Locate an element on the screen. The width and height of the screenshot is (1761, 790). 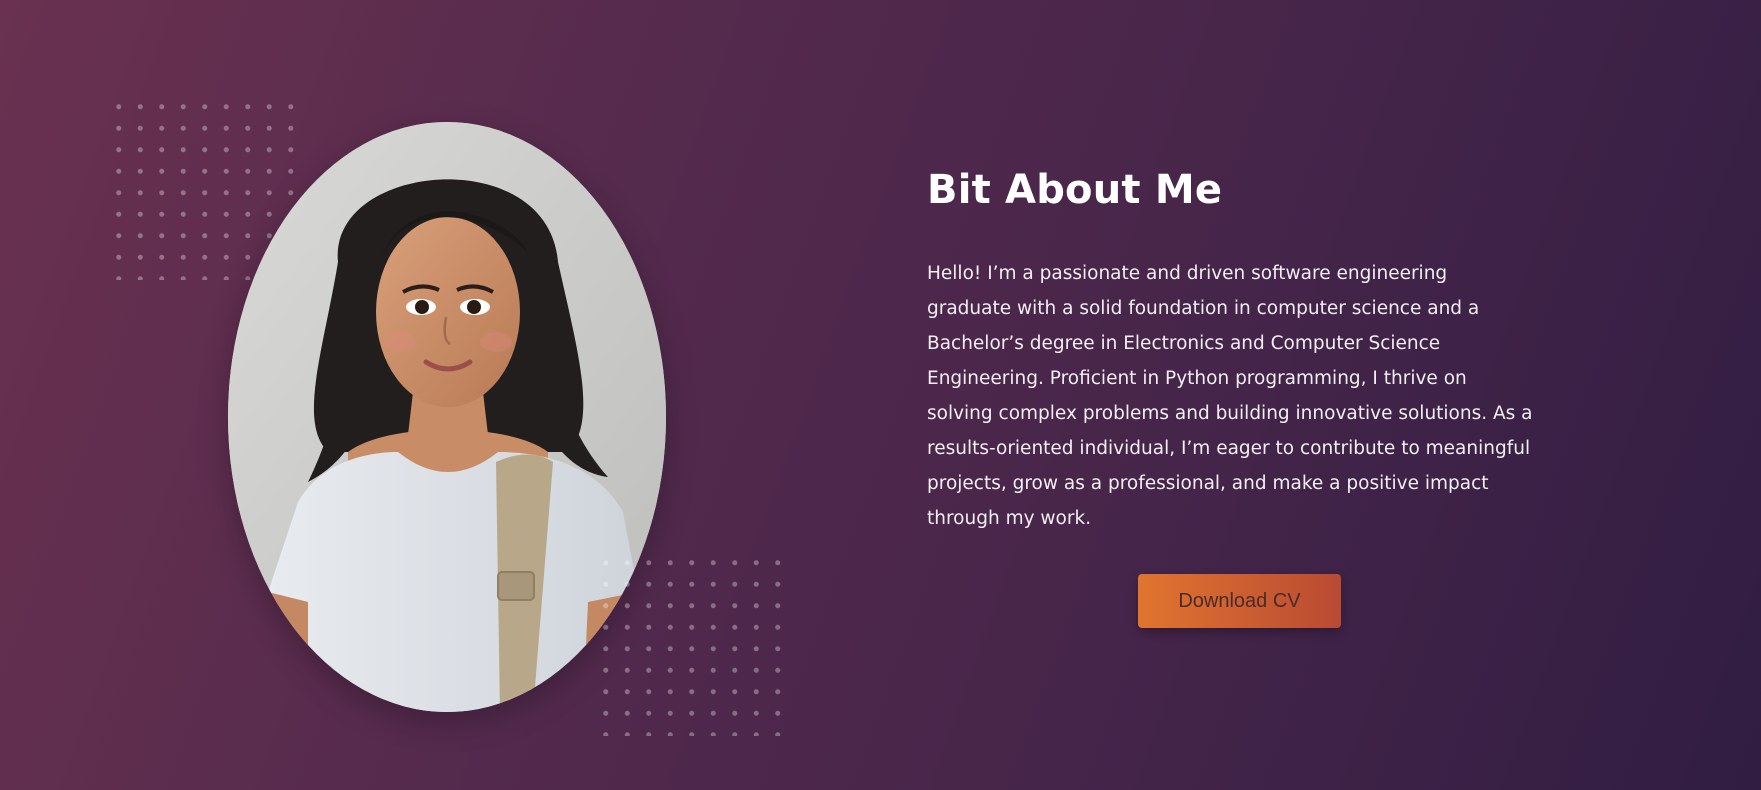
download-cv-button: Download CV is located at coordinates (1239, 601).